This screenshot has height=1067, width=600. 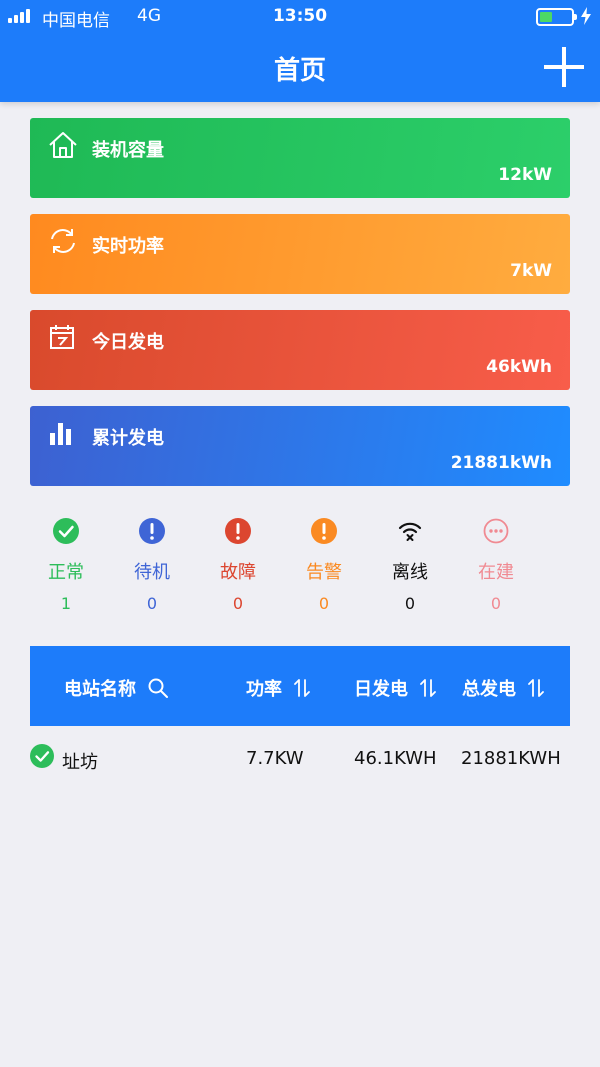 I want to click on card-total-generation: 累计发电 21881kWh, so click(x=300, y=446).